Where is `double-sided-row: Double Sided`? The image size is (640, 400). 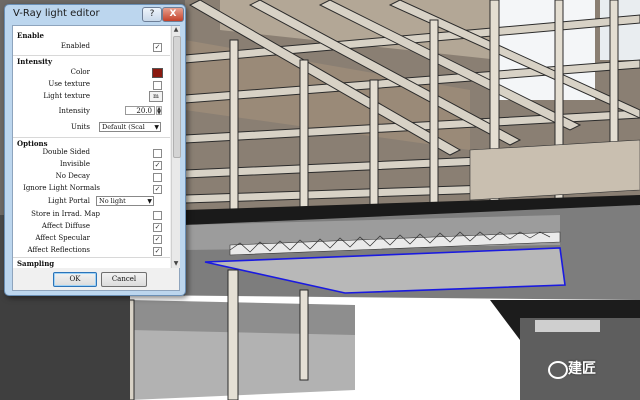 double-sided-row: Double Sided is located at coordinates (91, 152).